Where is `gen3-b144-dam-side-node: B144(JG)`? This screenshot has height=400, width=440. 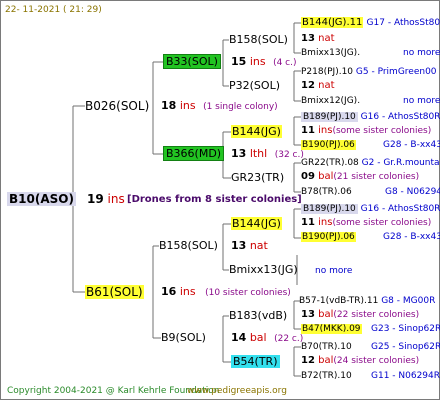
gen3-b144-dam-side-node: B144(JG) is located at coordinates (256, 224).